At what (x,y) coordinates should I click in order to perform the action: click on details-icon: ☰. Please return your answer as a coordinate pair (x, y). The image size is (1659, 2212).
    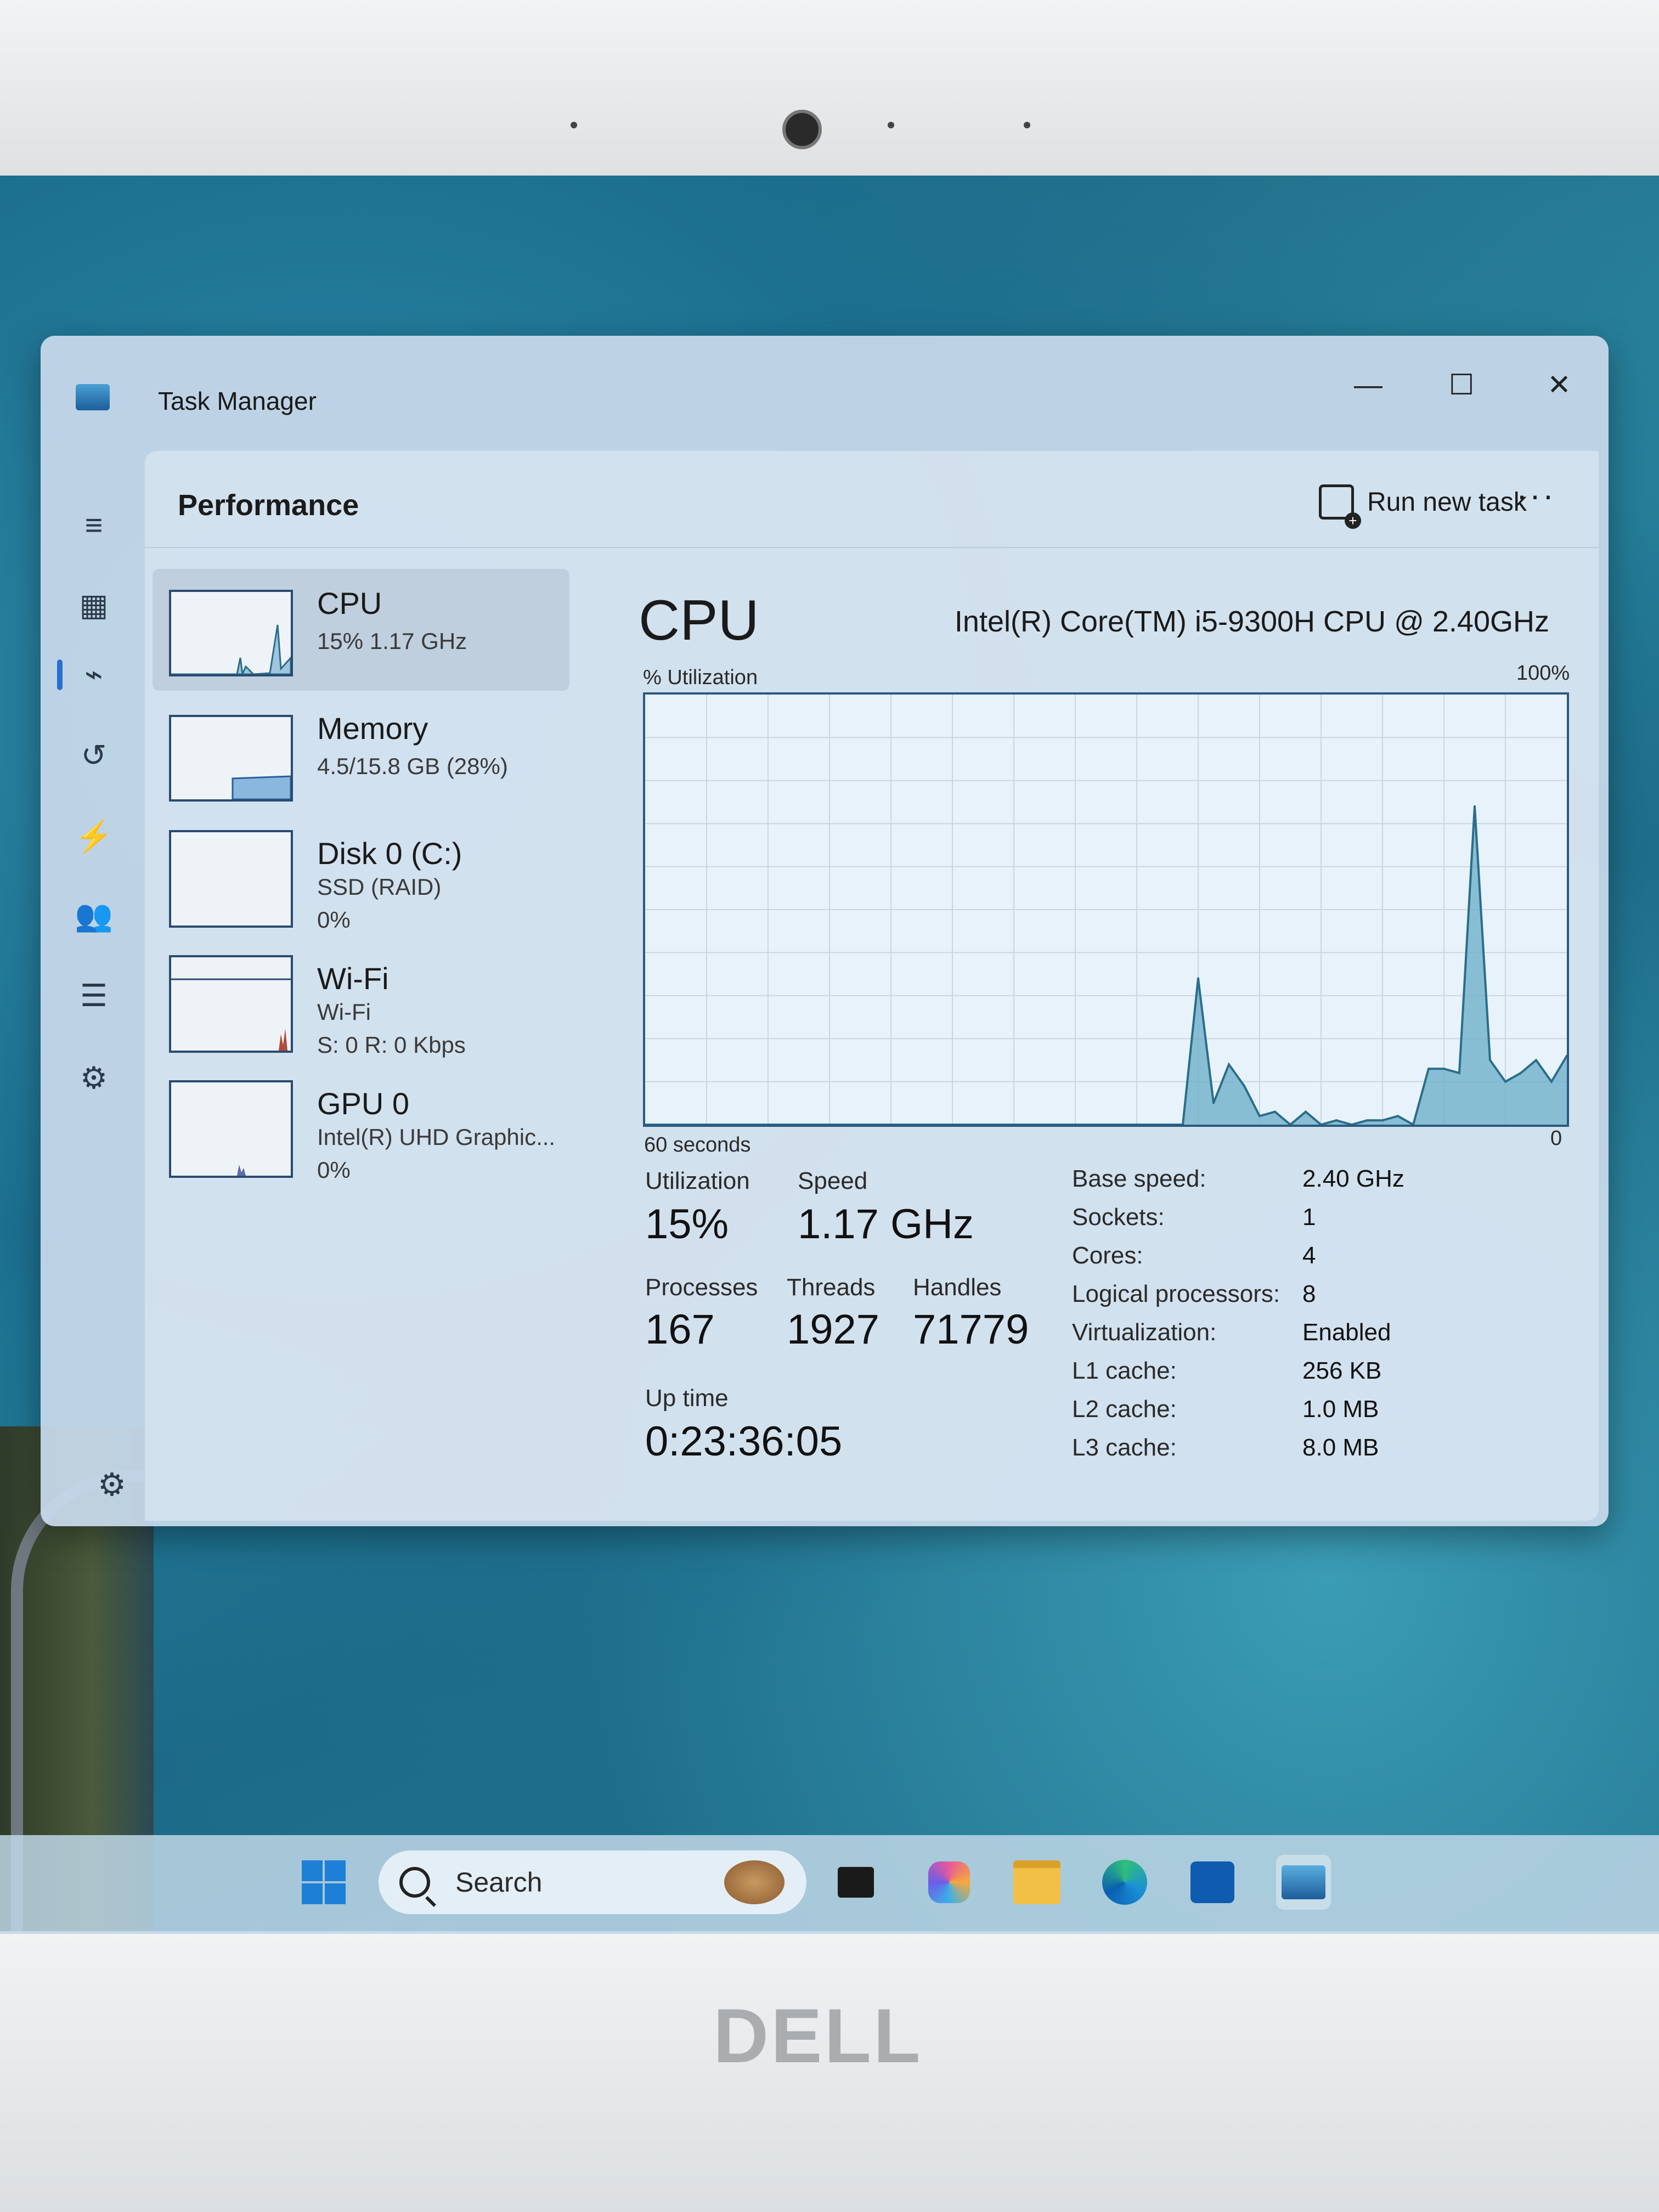
    Looking at the image, I should click on (94, 996).